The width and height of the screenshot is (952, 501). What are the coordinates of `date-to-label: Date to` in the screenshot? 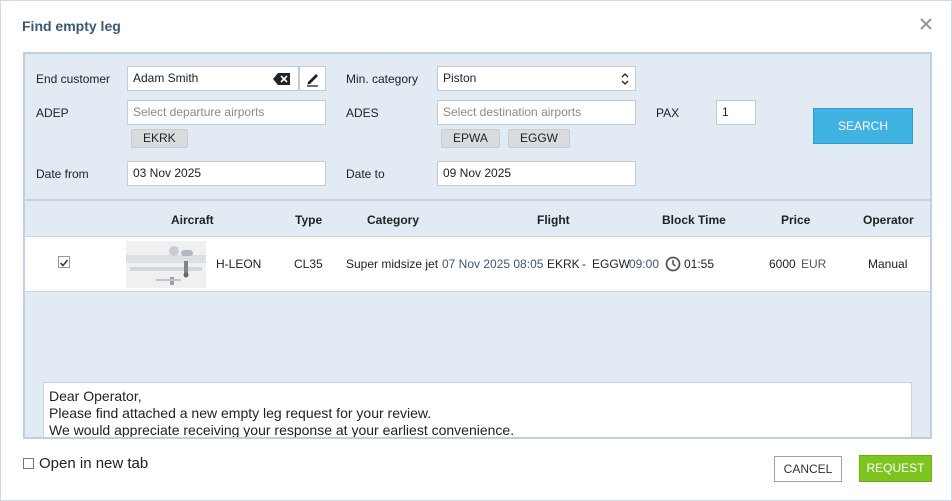 It's located at (365, 174).